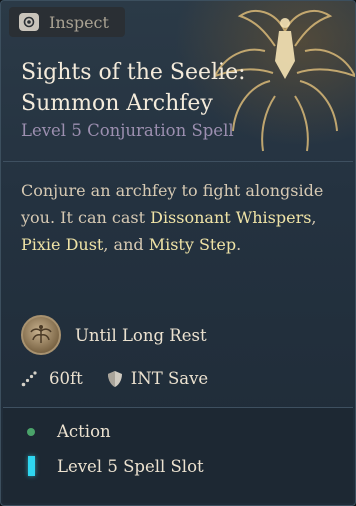 The width and height of the screenshot is (356, 506). I want to click on save-text: INT Save, so click(169, 378).